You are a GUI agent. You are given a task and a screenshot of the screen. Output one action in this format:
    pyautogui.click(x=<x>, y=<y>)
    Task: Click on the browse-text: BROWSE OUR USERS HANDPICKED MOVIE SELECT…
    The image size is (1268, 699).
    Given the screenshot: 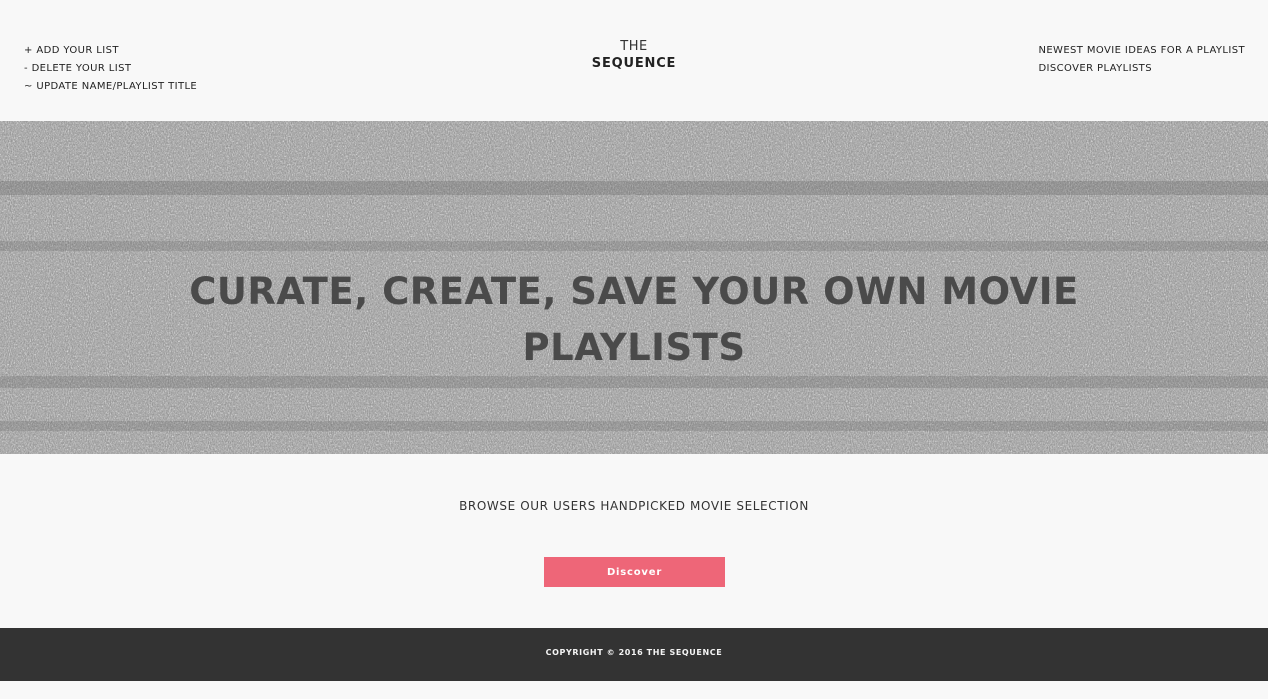 What is the action you would take?
    pyautogui.click(x=634, y=506)
    